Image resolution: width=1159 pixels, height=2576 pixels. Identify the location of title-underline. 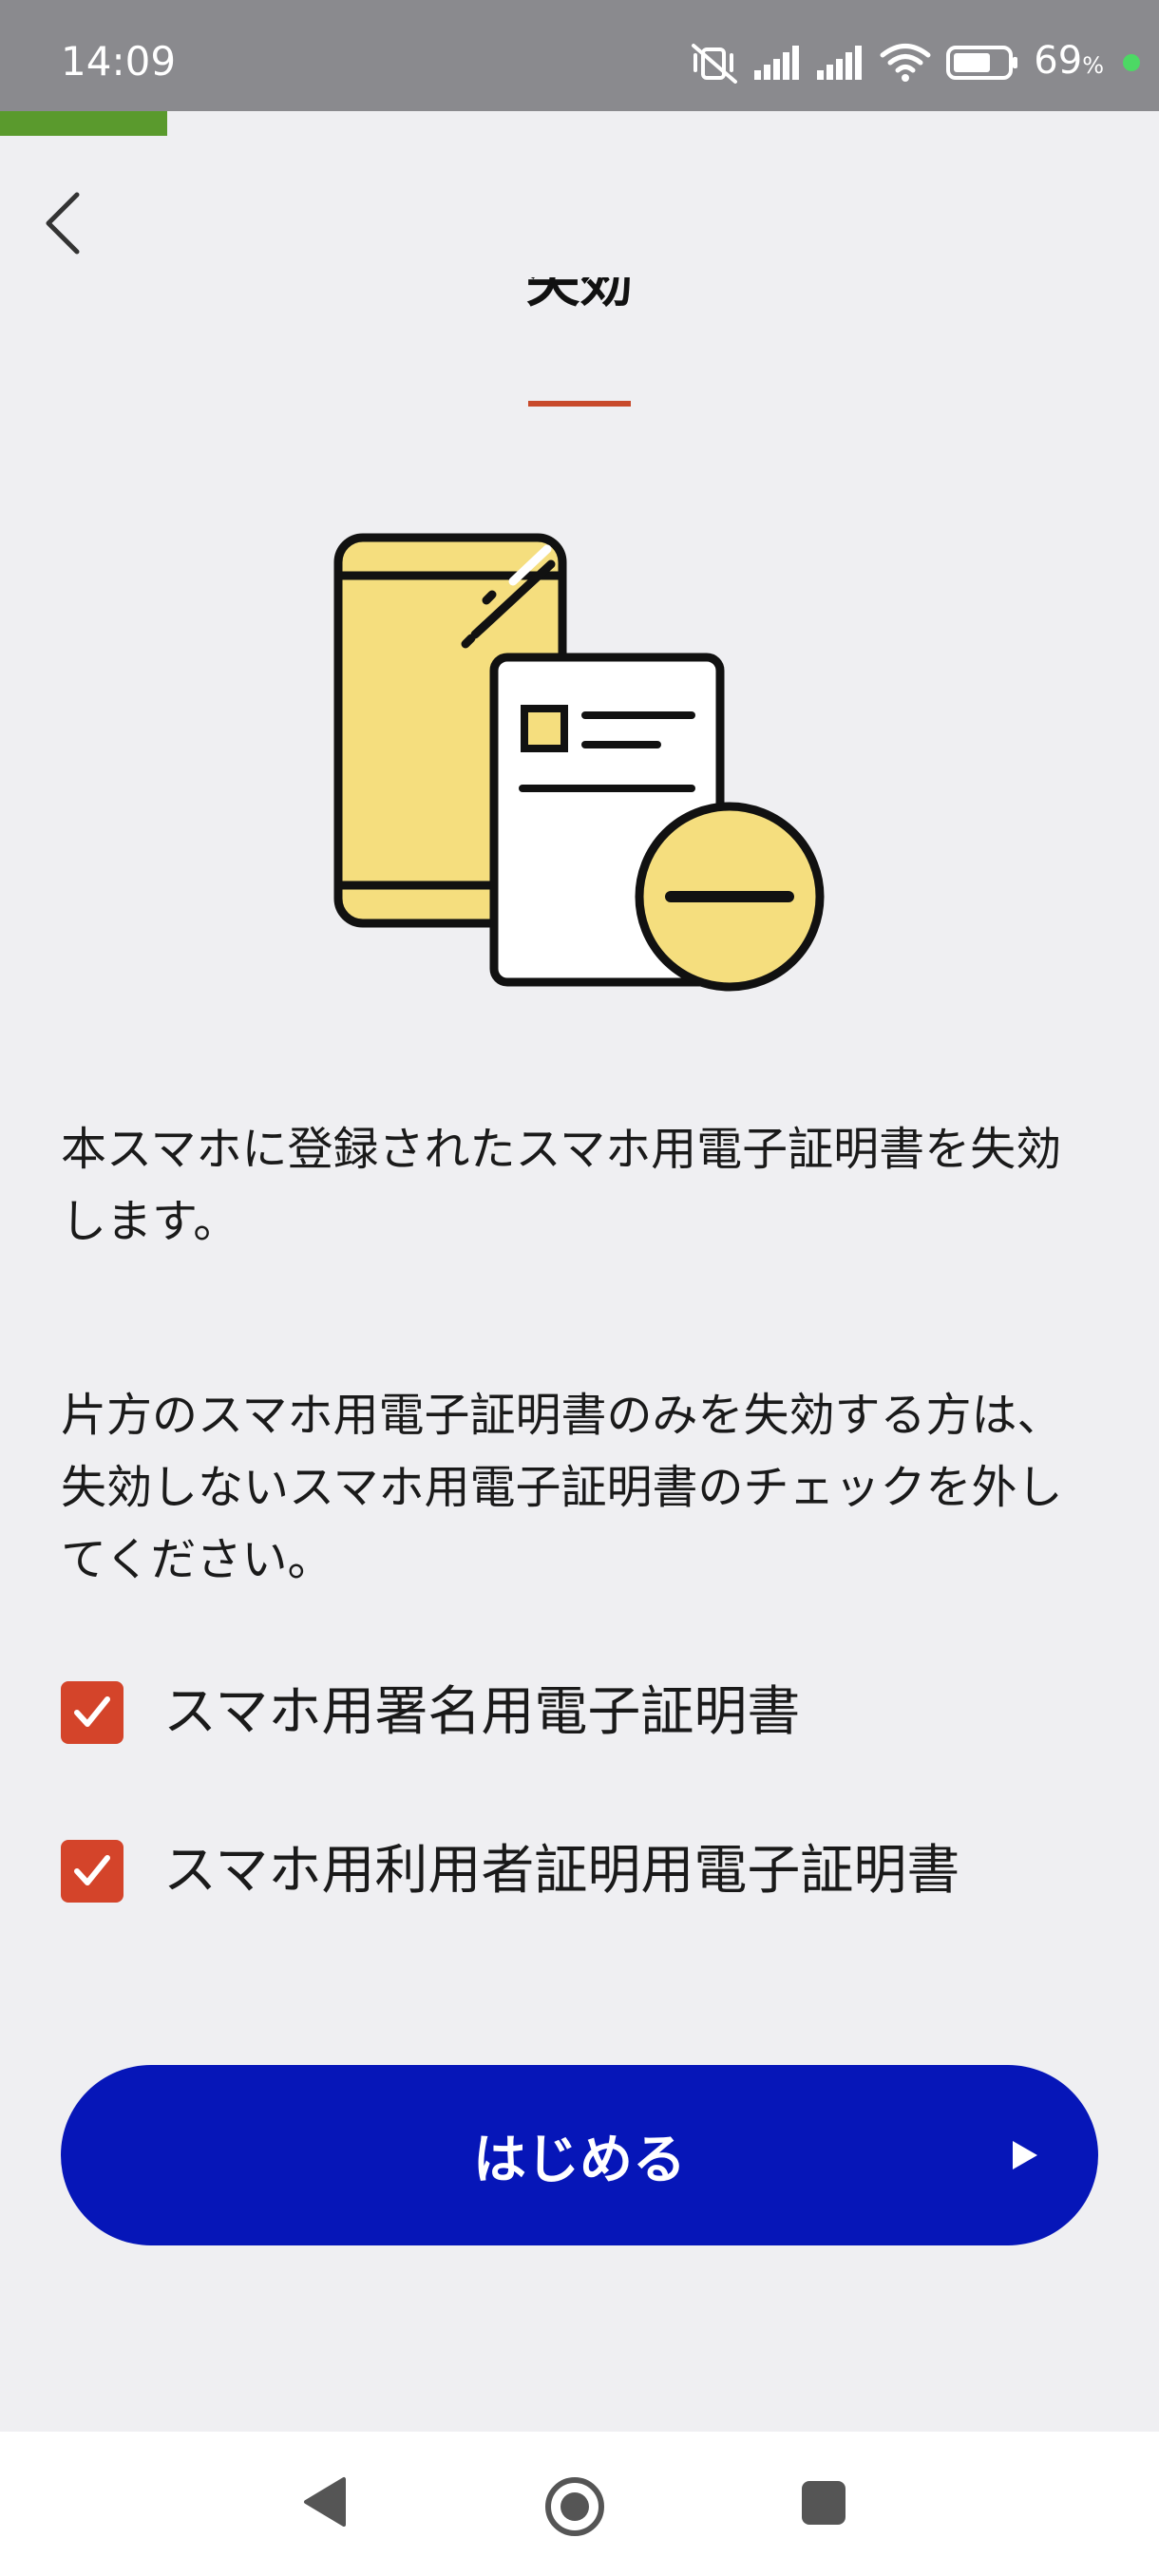
(579, 404).